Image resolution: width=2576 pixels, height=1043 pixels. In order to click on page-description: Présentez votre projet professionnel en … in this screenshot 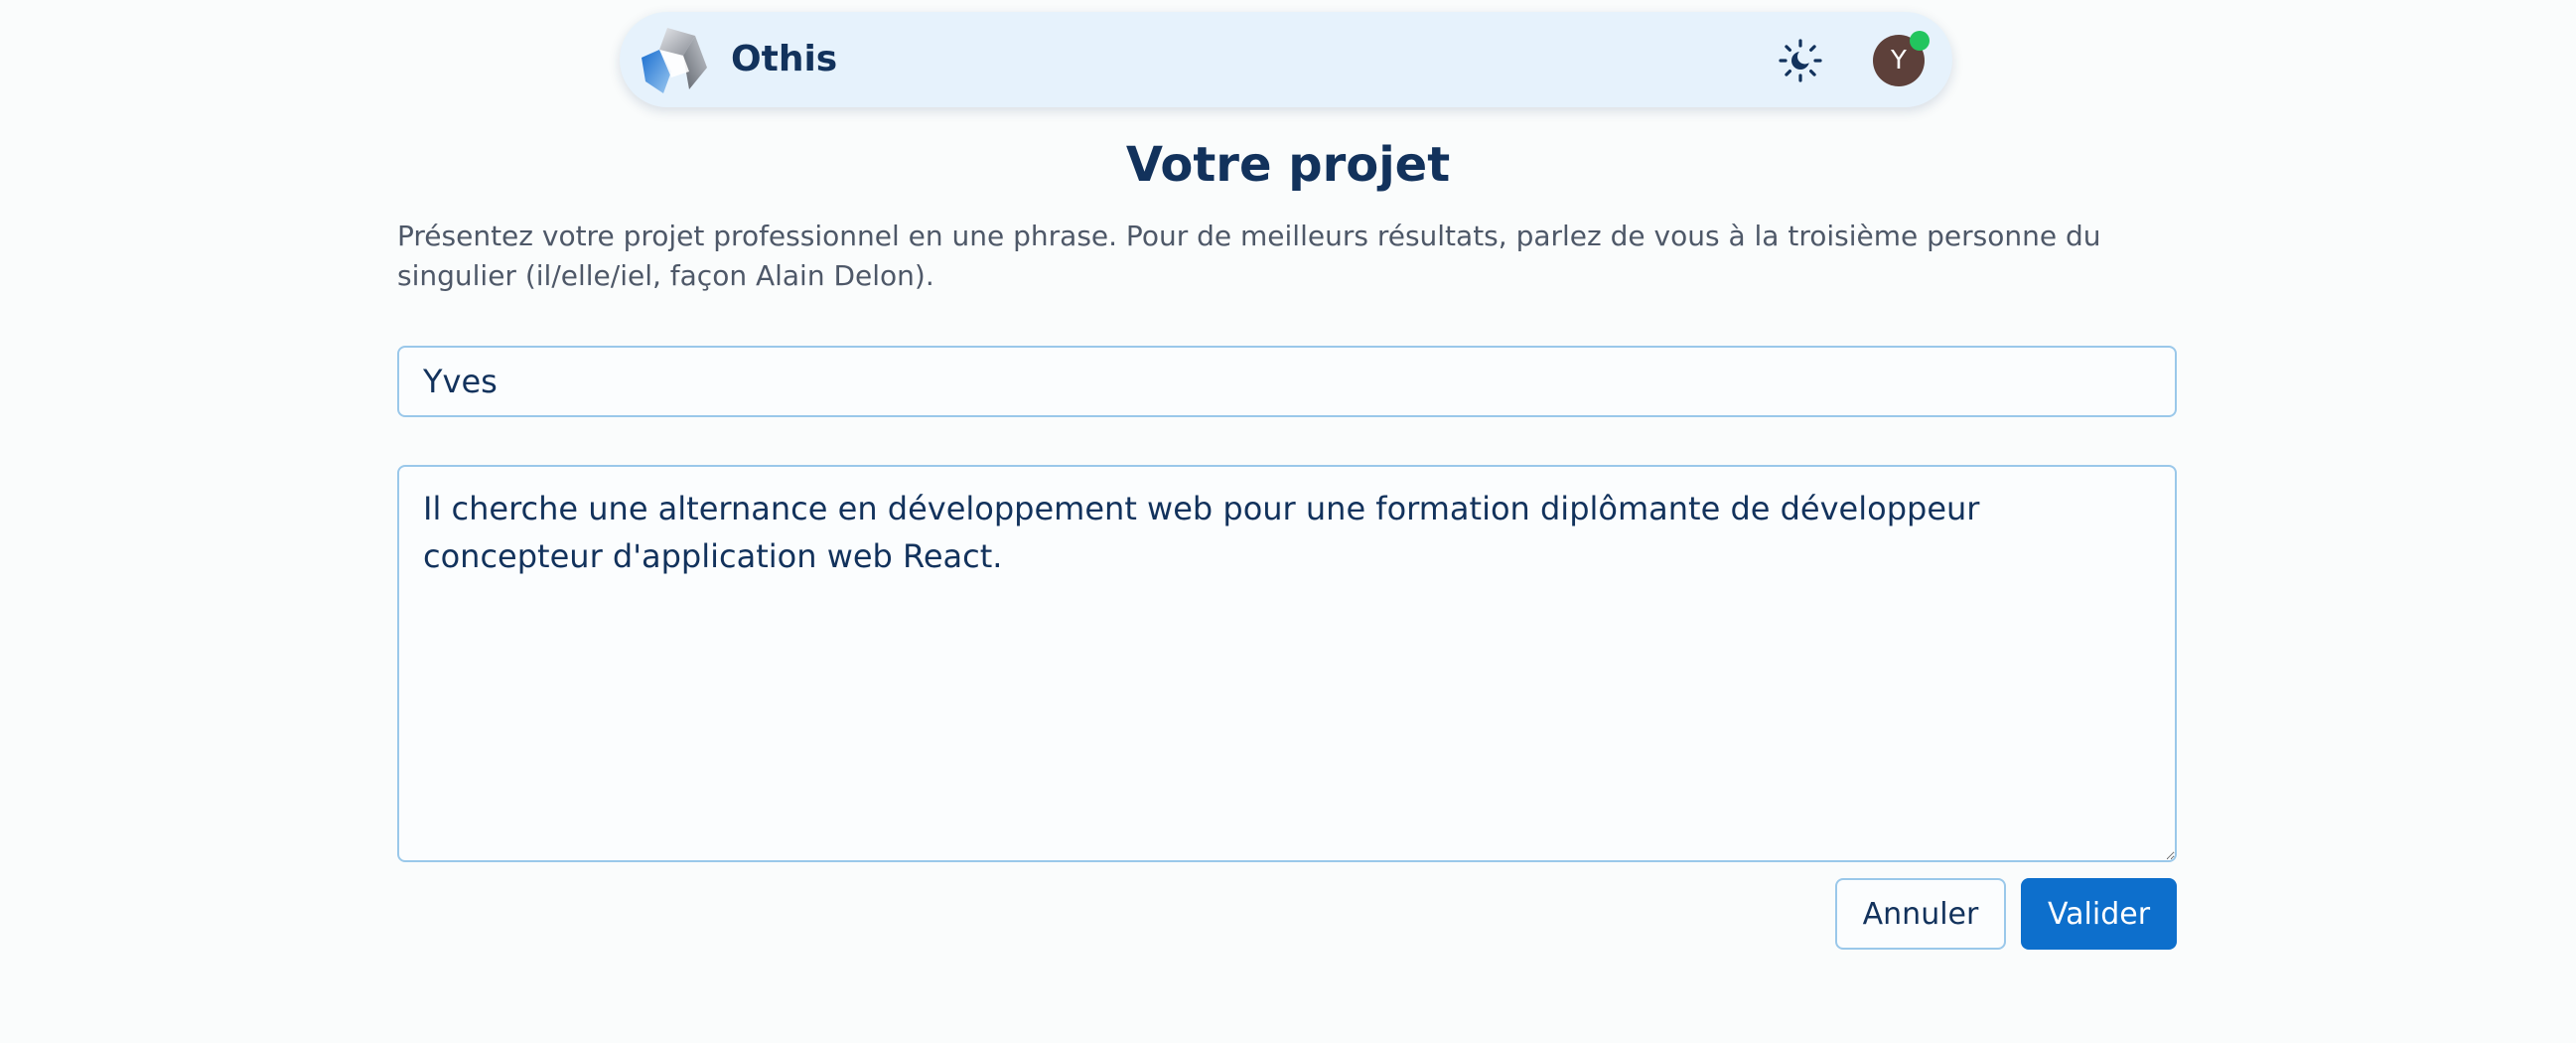, I will do `click(1249, 256)`.